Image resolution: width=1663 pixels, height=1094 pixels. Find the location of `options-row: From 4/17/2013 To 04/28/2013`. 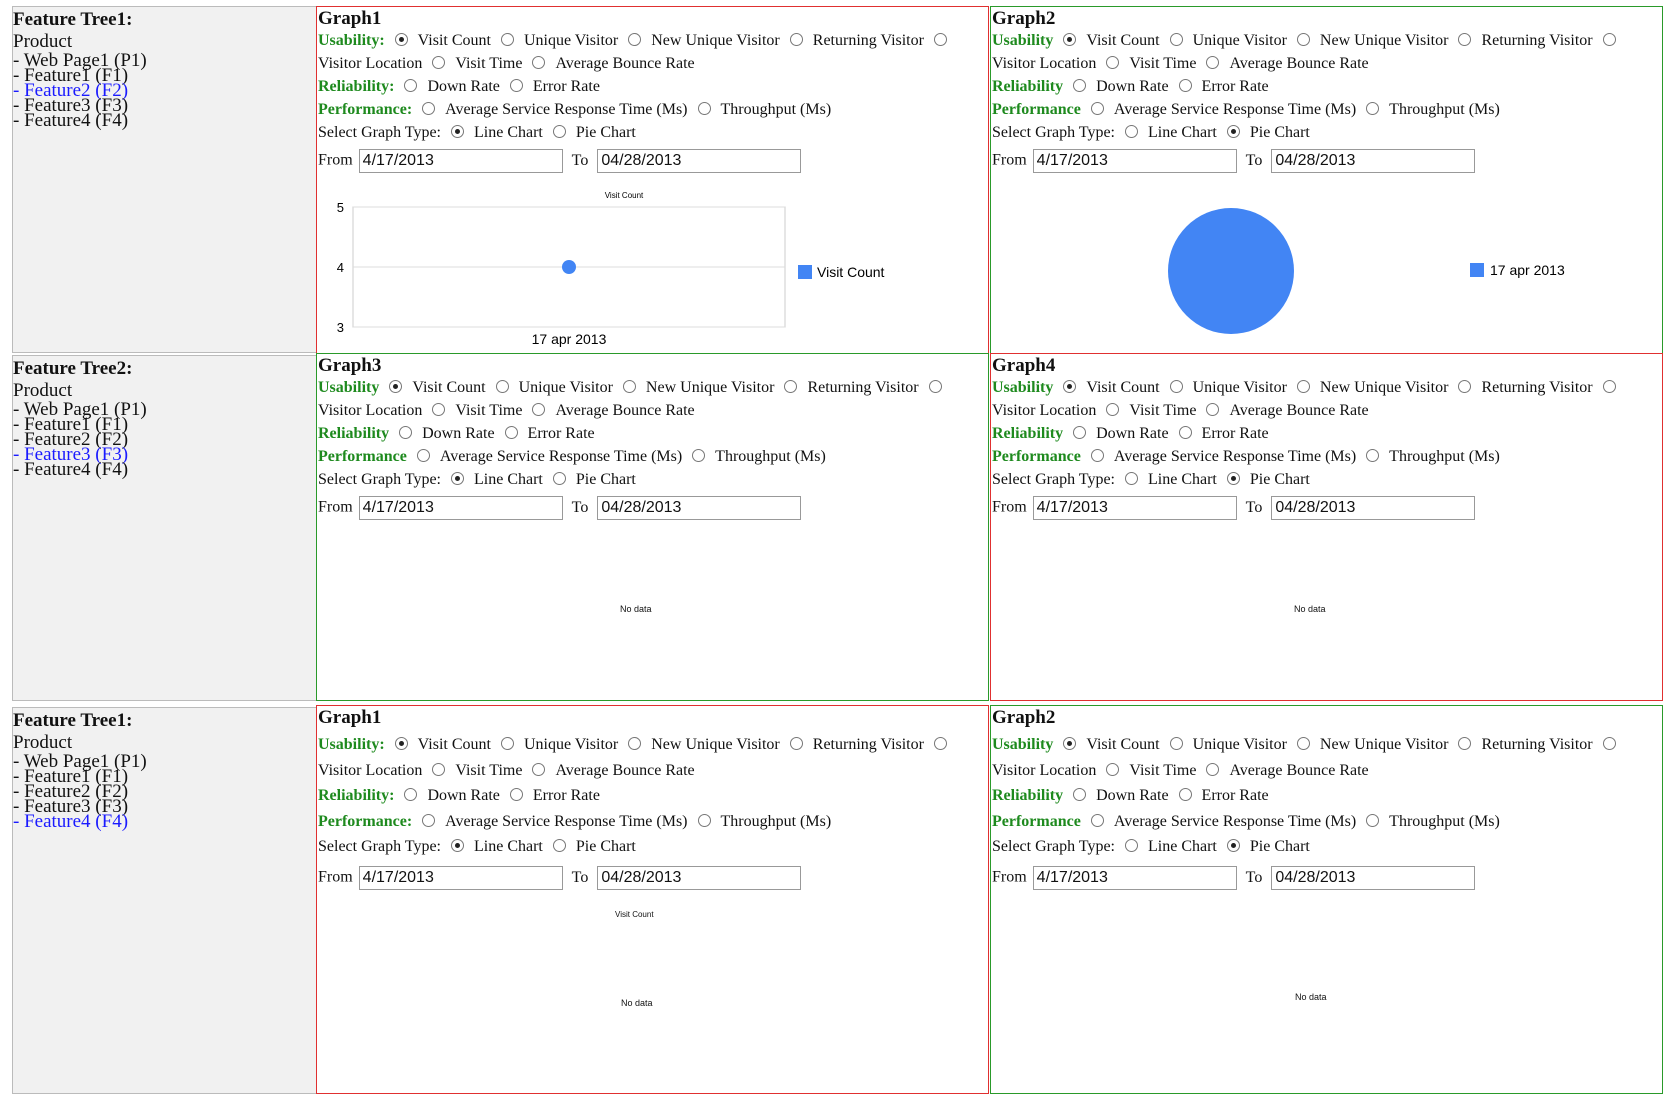

options-row: From 4/17/2013 To 04/28/2013 is located at coordinates (1234, 508).